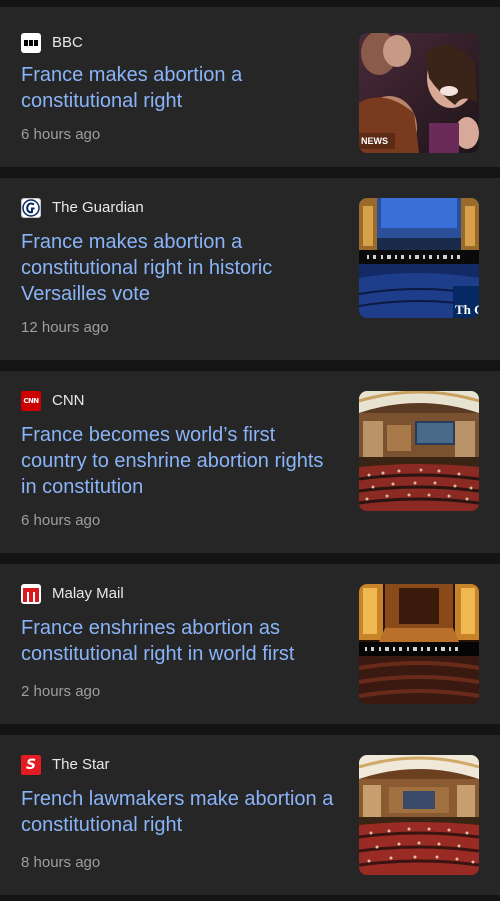  Describe the element at coordinates (374, 141) in the screenshot. I see `thumbnail-caption: NEWS` at that location.